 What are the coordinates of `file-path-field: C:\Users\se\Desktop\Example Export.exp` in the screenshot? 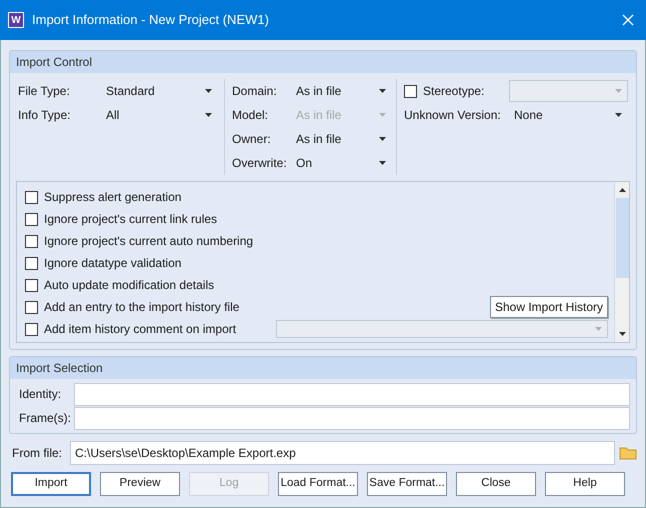 It's located at (342, 453).